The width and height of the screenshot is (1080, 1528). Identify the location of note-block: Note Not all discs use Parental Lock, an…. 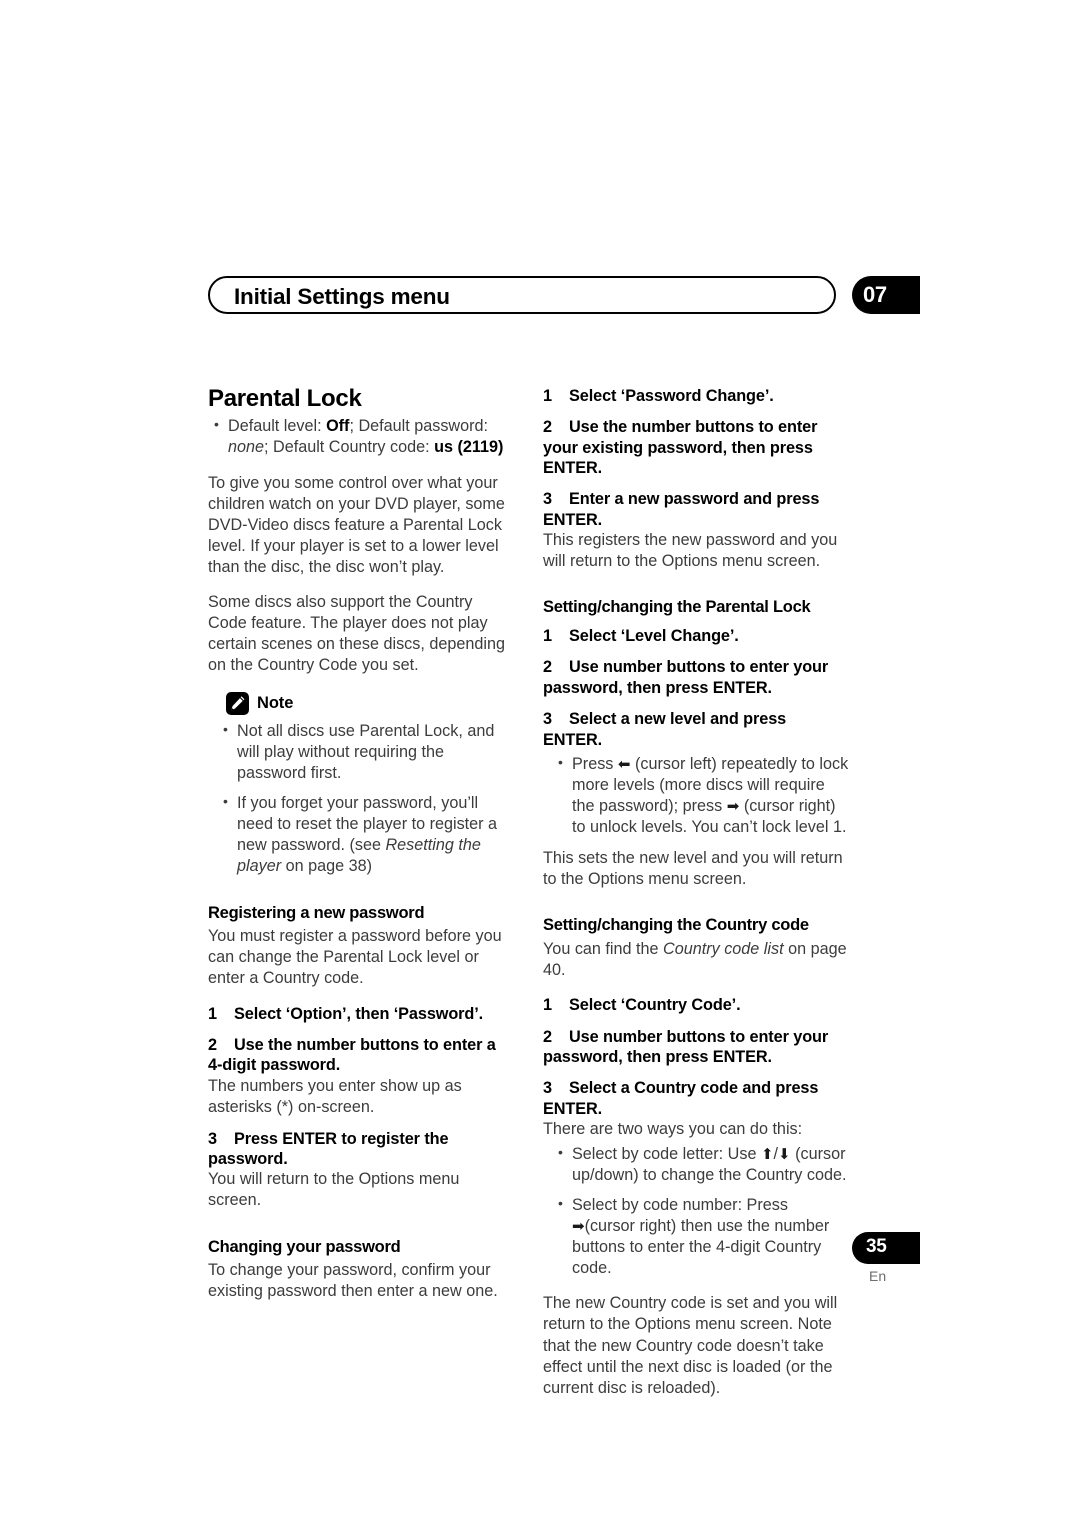
(361, 784).